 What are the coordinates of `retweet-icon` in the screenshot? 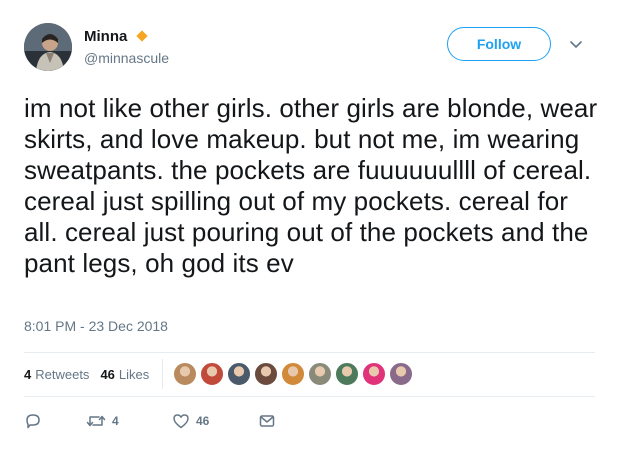 It's located at (96, 421).